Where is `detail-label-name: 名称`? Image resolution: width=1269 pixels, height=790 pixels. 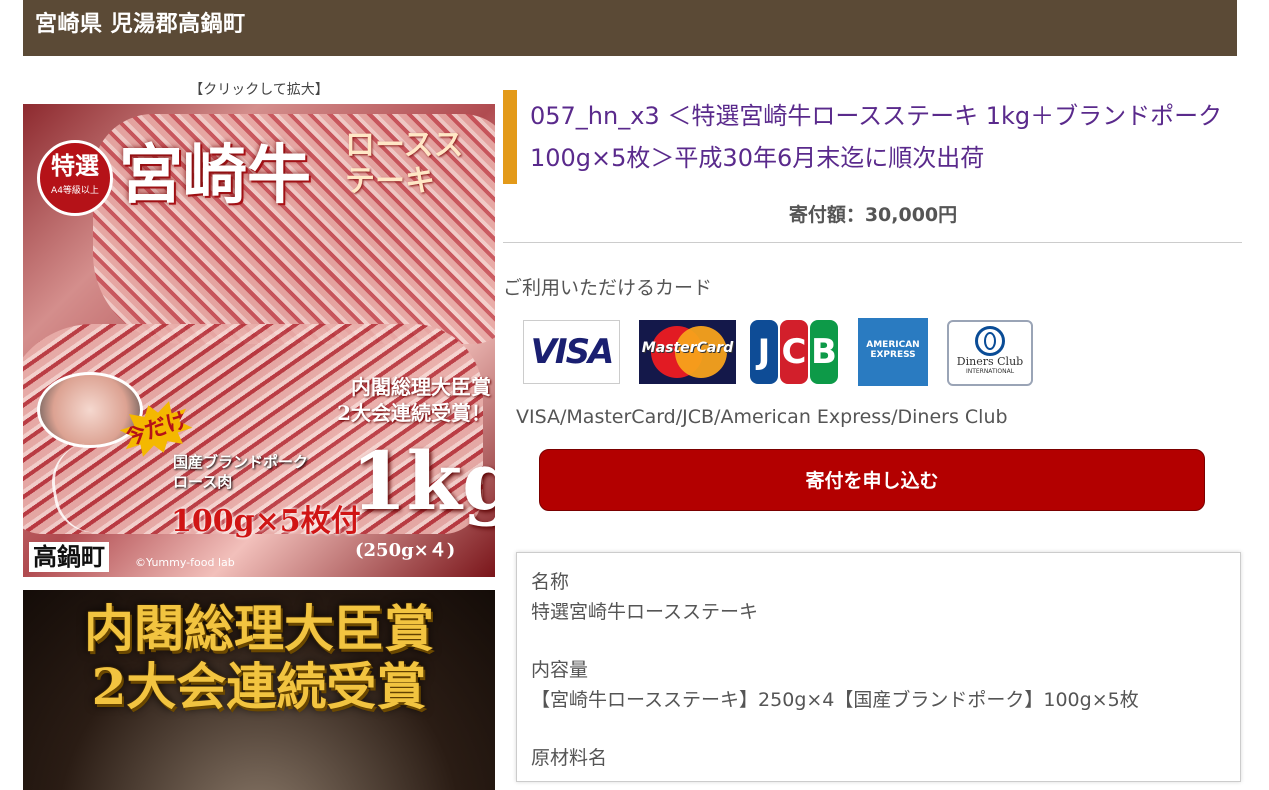 detail-label-name: 名称 is located at coordinates (550, 582).